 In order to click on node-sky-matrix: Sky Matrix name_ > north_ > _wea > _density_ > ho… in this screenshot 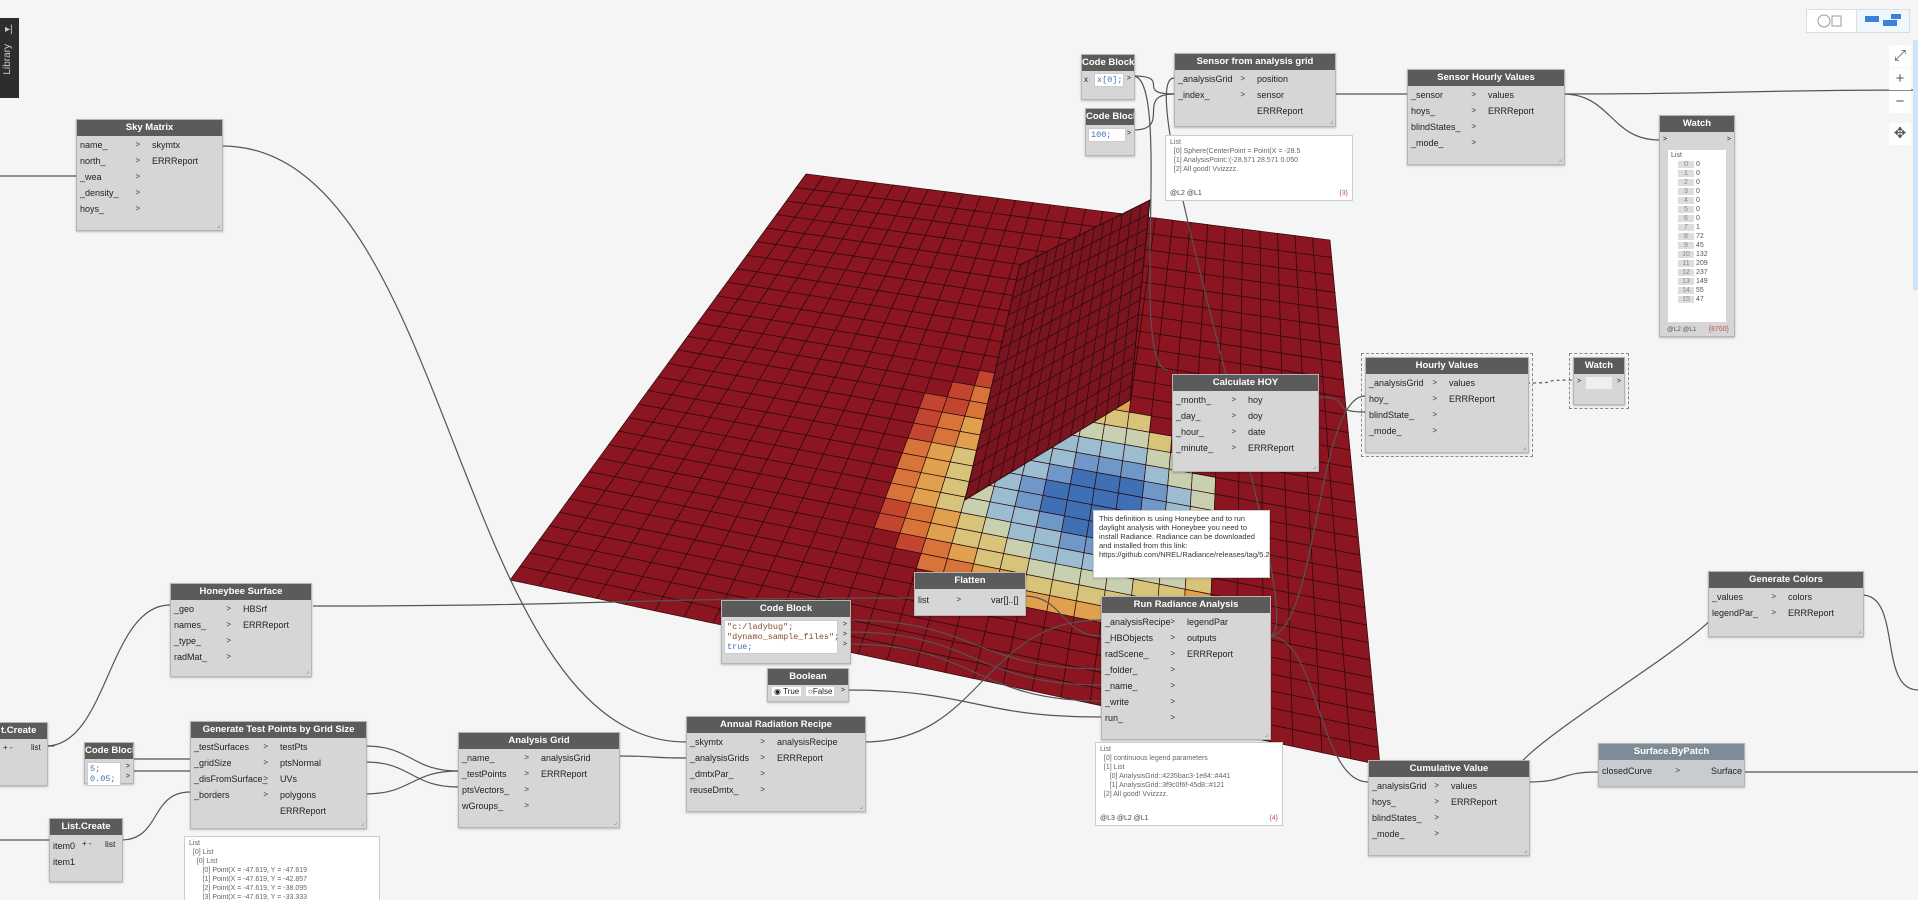, I will do `click(149, 175)`.